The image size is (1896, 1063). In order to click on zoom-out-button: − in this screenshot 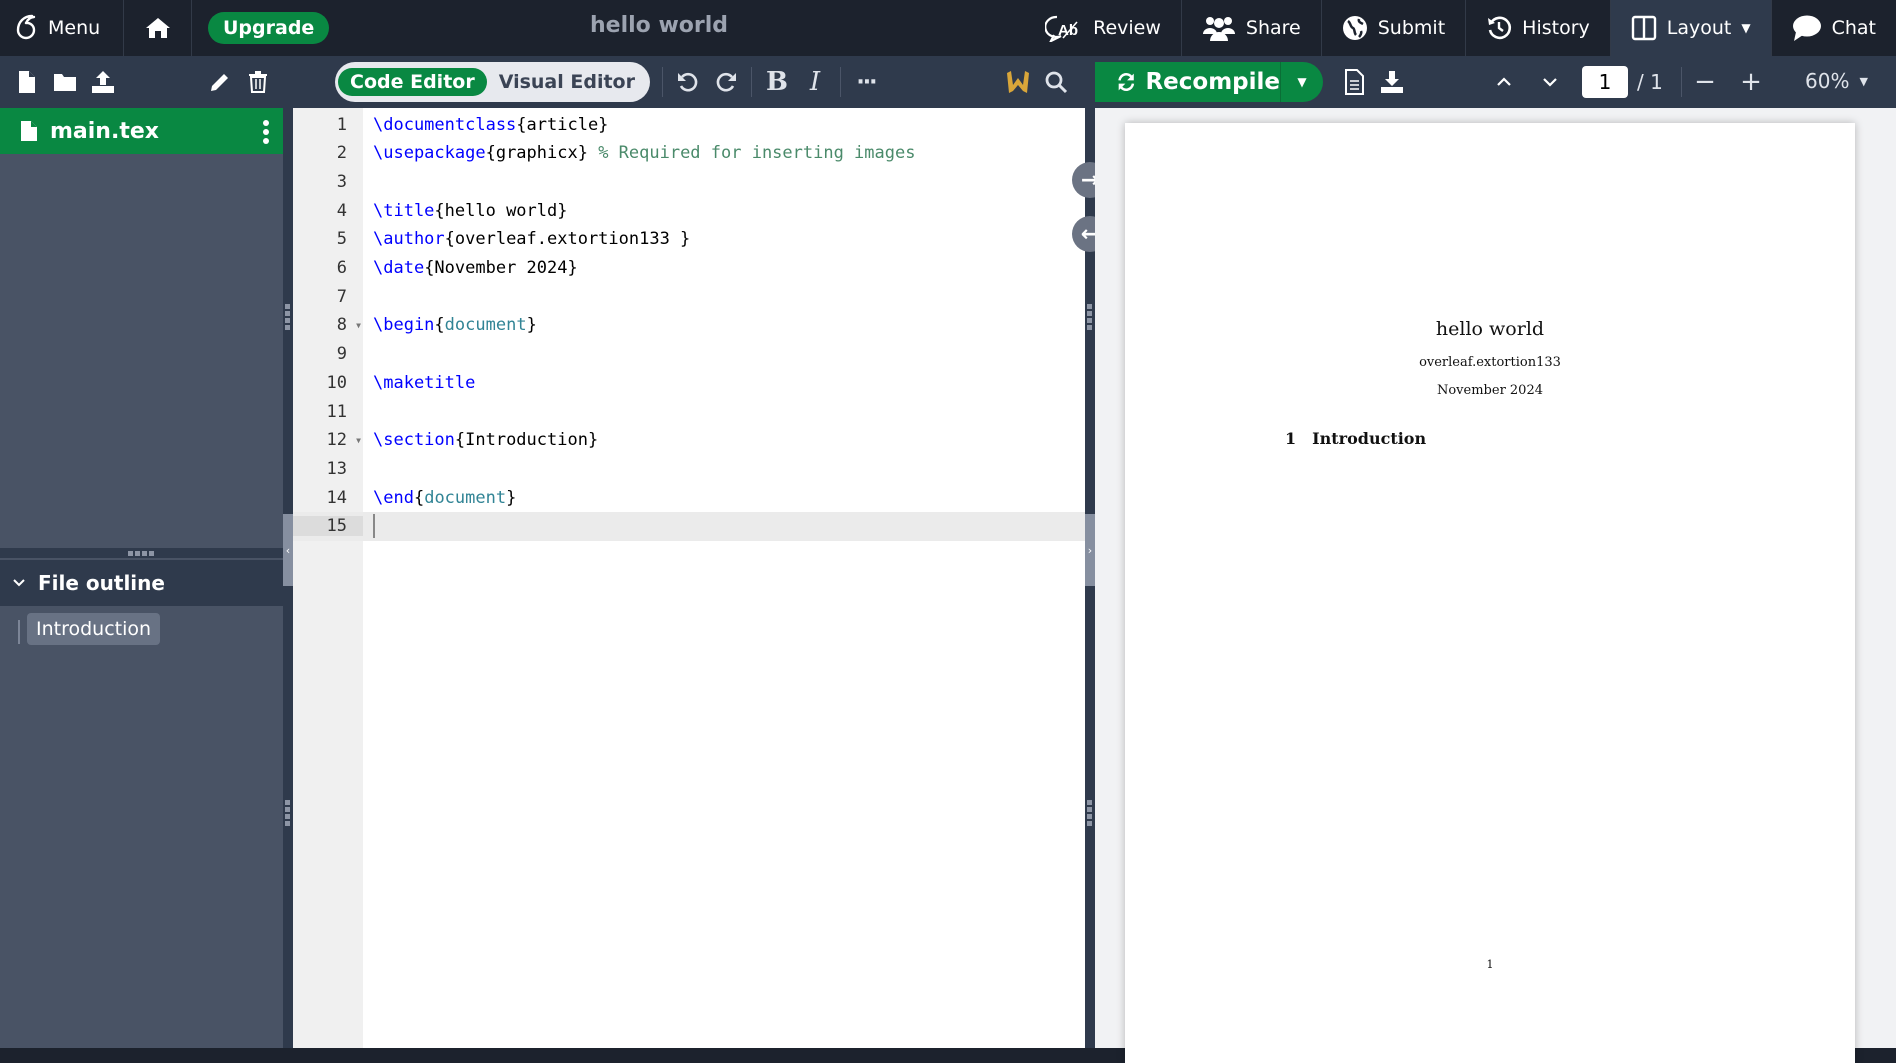, I will do `click(1705, 82)`.